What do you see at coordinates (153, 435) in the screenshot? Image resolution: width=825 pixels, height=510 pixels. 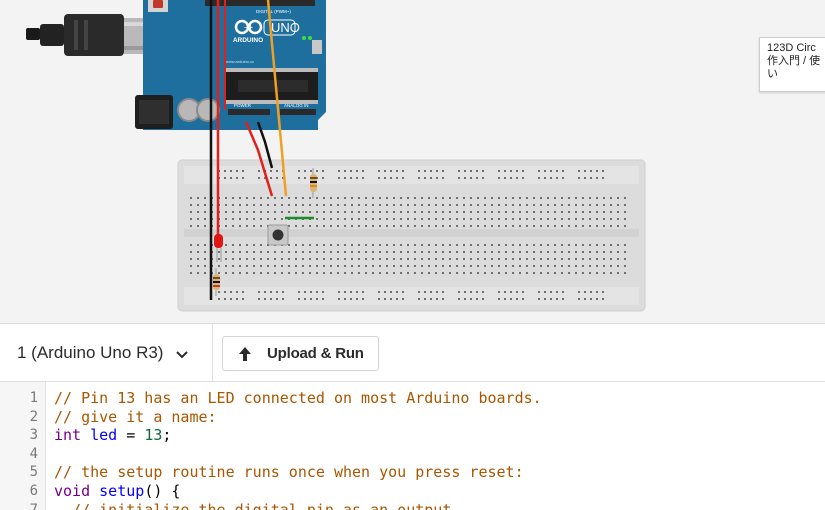 I see `code-token: 13` at bounding box center [153, 435].